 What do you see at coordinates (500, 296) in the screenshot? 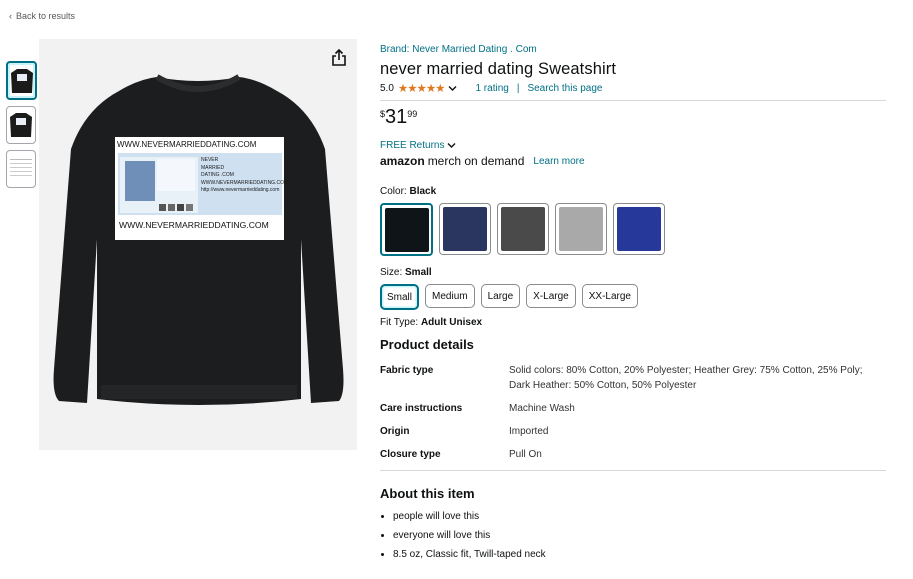
I see `size-option-large: Large` at bounding box center [500, 296].